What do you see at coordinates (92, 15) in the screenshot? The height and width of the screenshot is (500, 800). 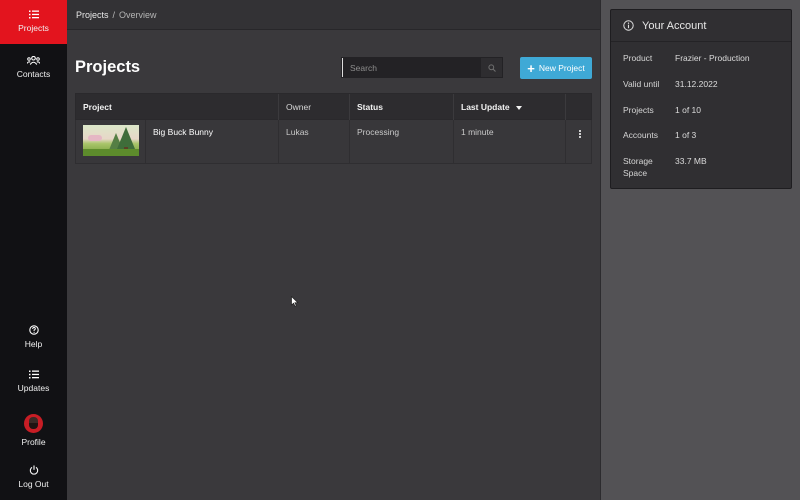 I see `breadcrumb-root: Projects` at bounding box center [92, 15].